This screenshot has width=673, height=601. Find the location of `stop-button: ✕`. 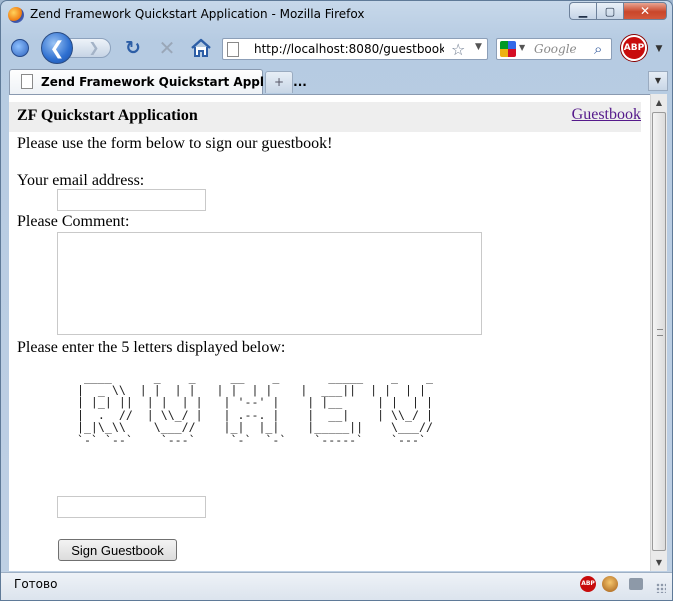

stop-button: ✕ is located at coordinates (167, 48).